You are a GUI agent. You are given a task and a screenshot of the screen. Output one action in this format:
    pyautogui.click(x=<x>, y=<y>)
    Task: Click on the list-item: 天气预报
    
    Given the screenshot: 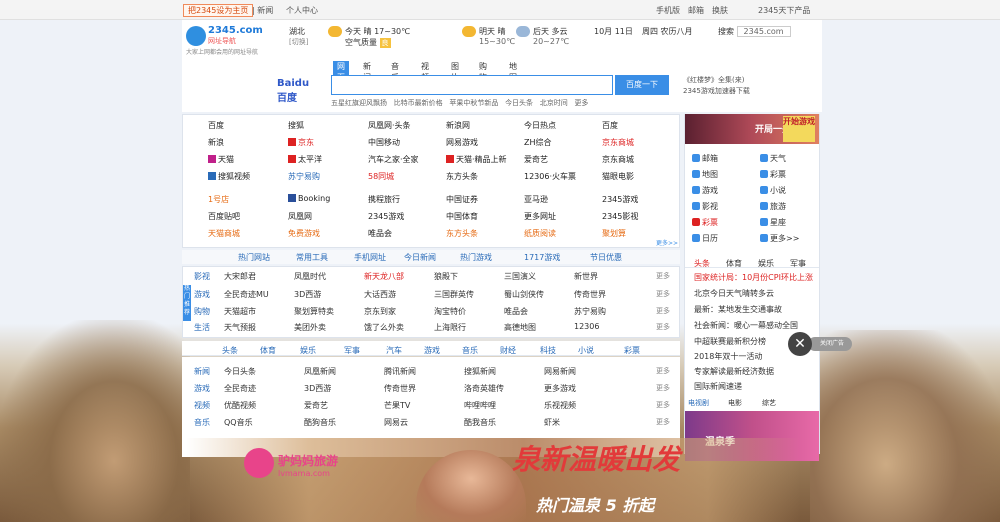 What is the action you would take?
    pyautogui.click(x=240, y=327)
    